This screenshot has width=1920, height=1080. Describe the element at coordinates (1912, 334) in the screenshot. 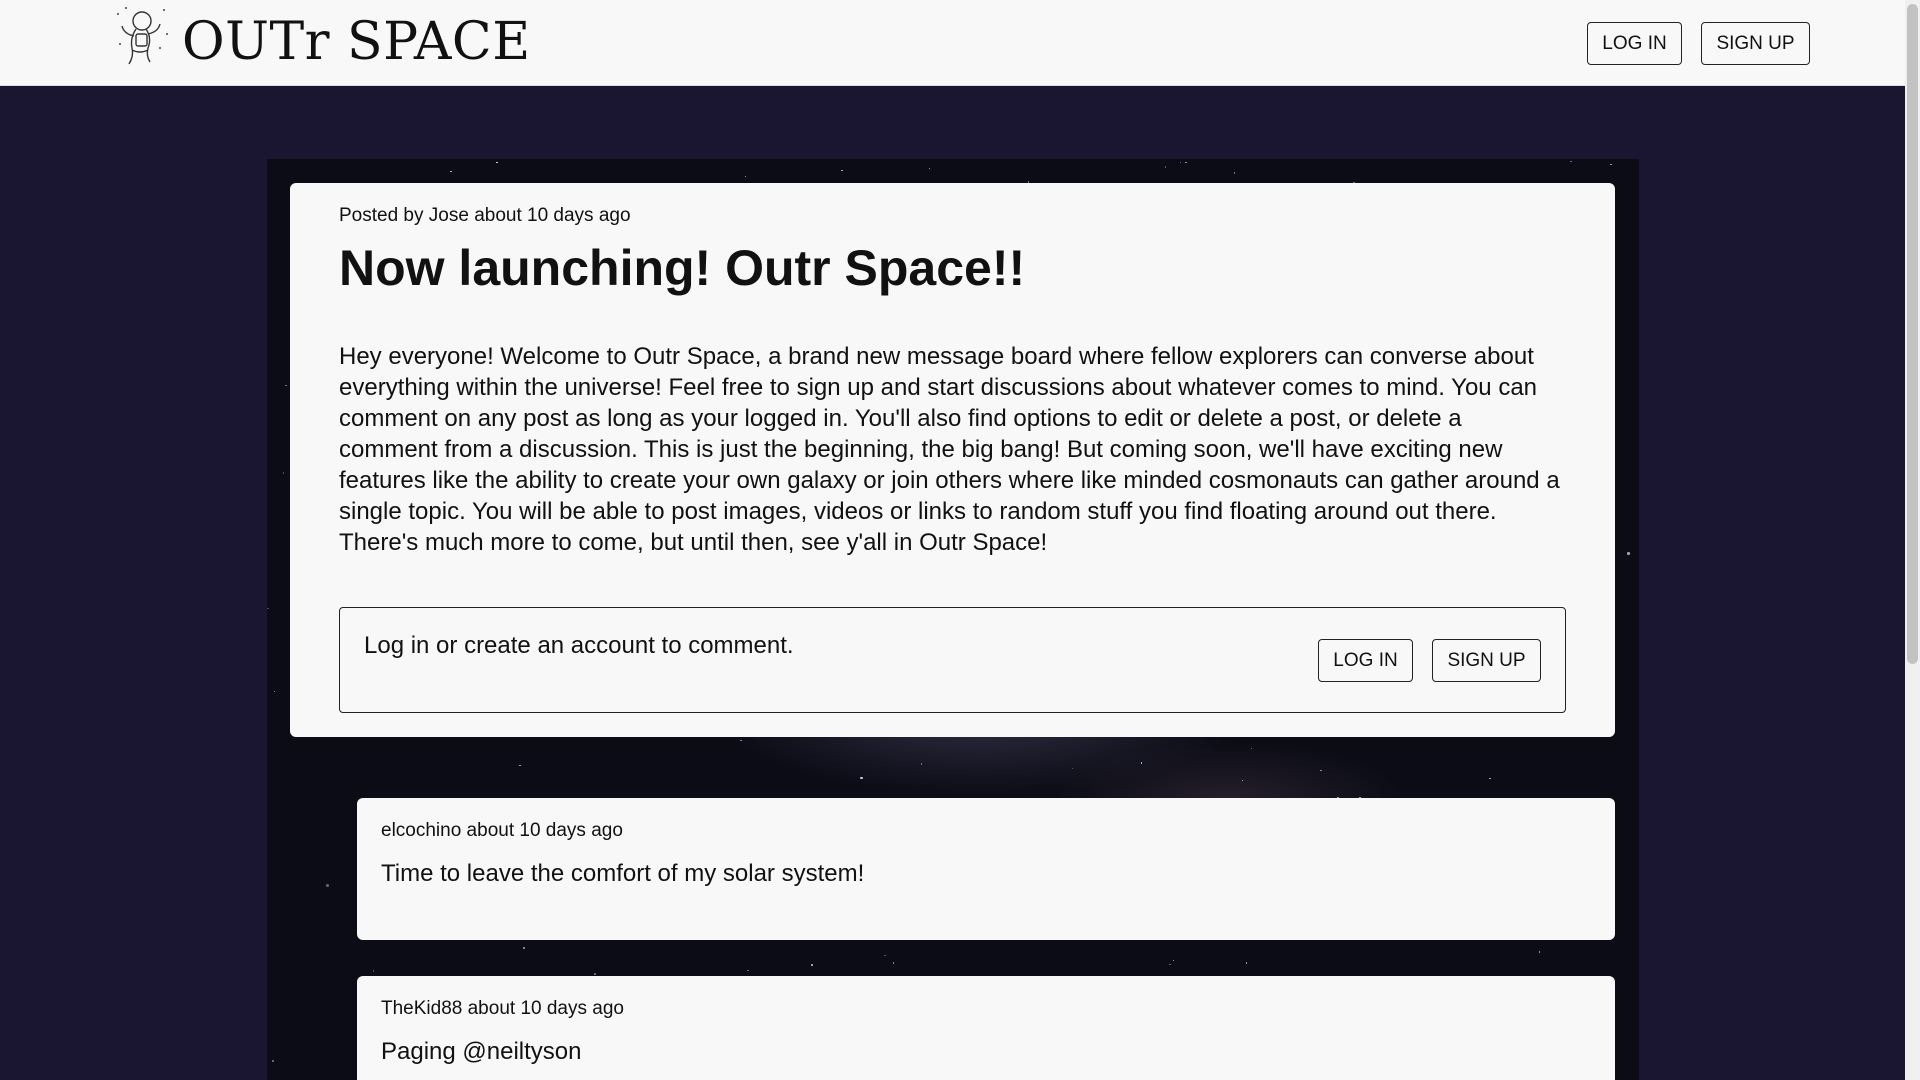

I see `scrollbar-thumb` at that location.